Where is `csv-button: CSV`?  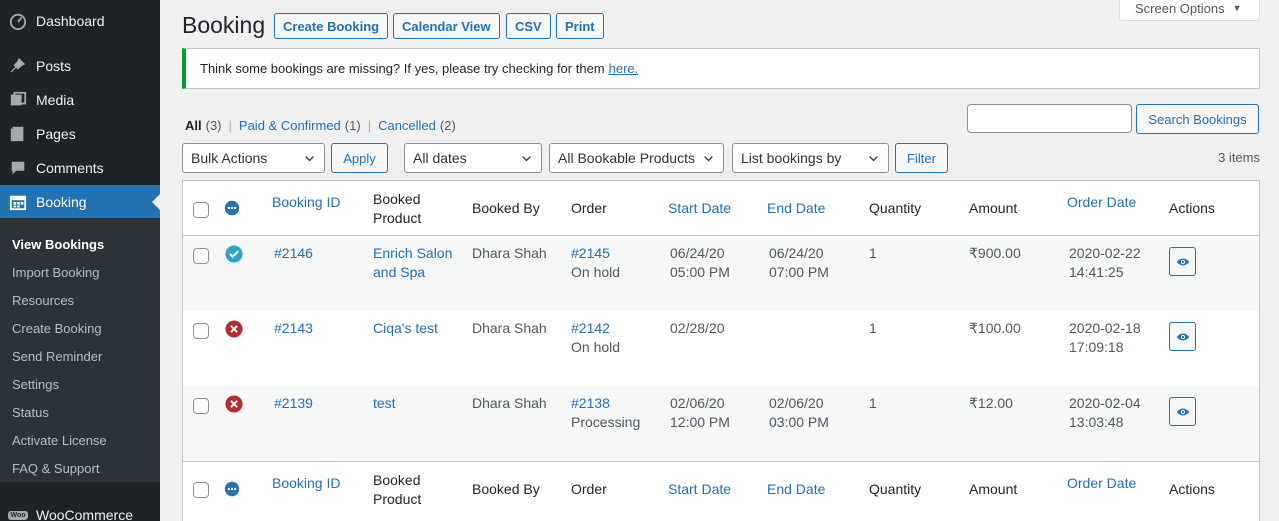
csv-button: CSV is located at coordinates (528, 26).